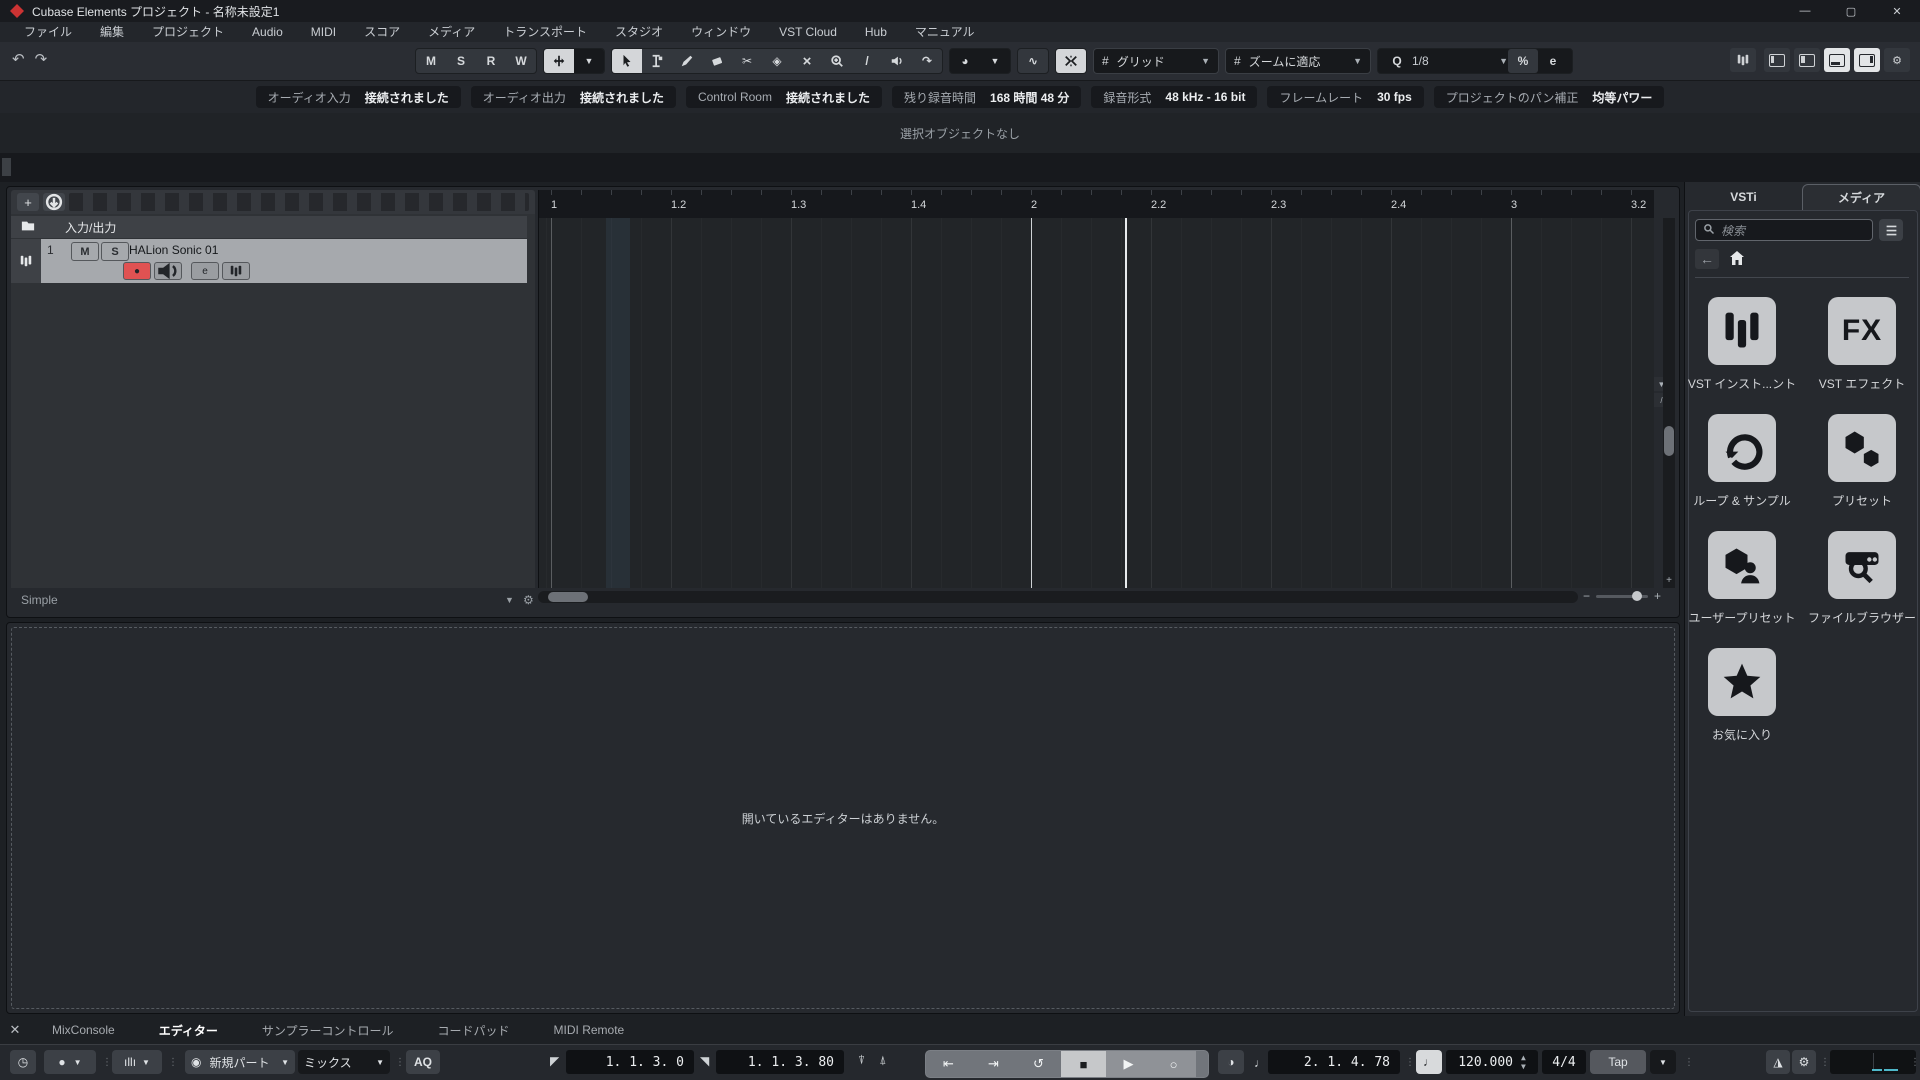  I want to click on autoscroll-button, so click(559, 61).